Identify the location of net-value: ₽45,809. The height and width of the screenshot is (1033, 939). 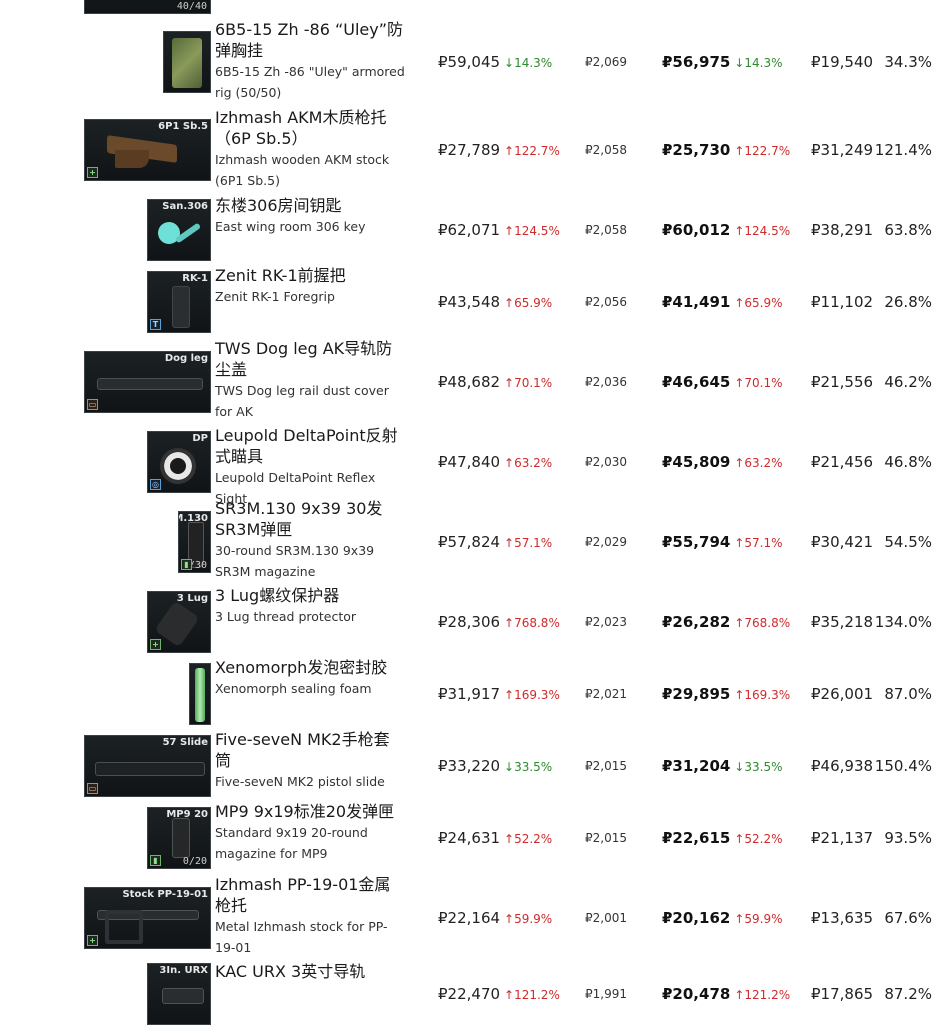
(696, 462).